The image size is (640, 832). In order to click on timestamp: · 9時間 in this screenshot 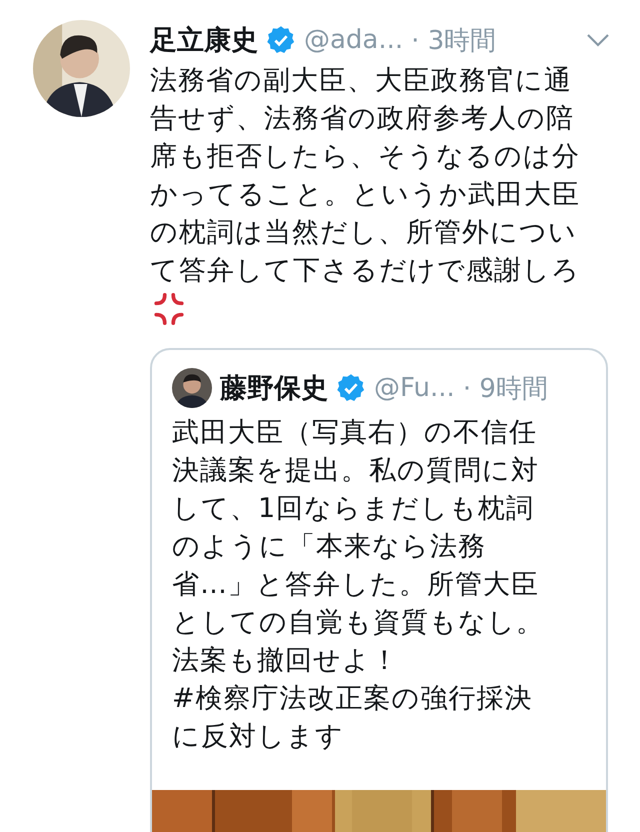, I will do `click(505, 389)`.